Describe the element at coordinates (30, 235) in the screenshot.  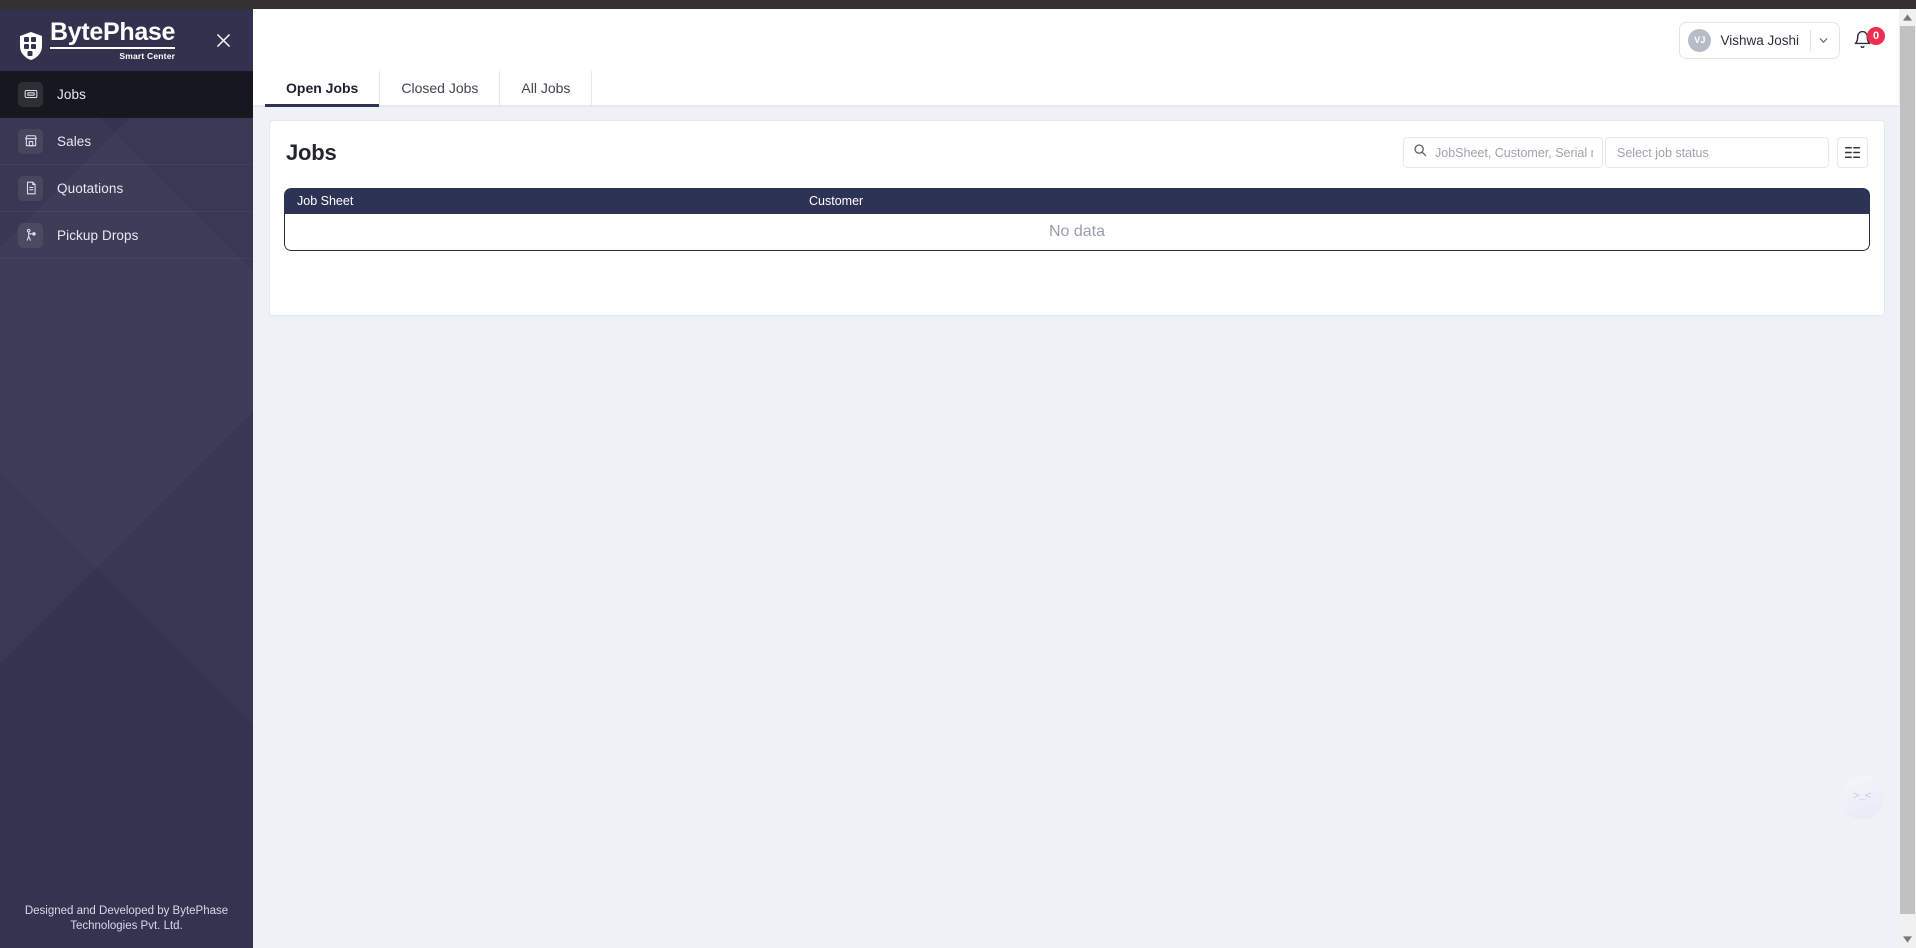
I see `pickup-drop-icon` at that location.